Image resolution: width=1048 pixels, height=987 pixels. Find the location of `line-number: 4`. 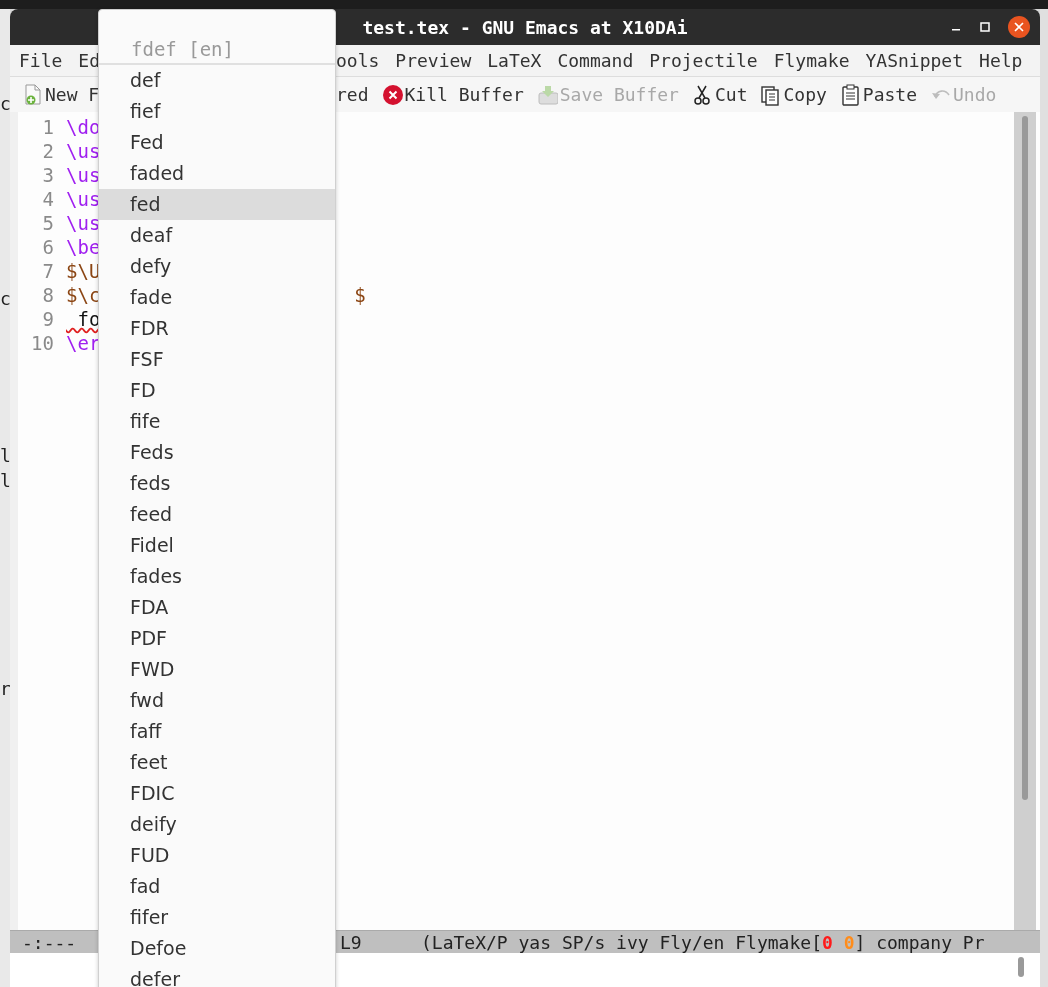

line-number: 4 is located at coordinates (47, 199).